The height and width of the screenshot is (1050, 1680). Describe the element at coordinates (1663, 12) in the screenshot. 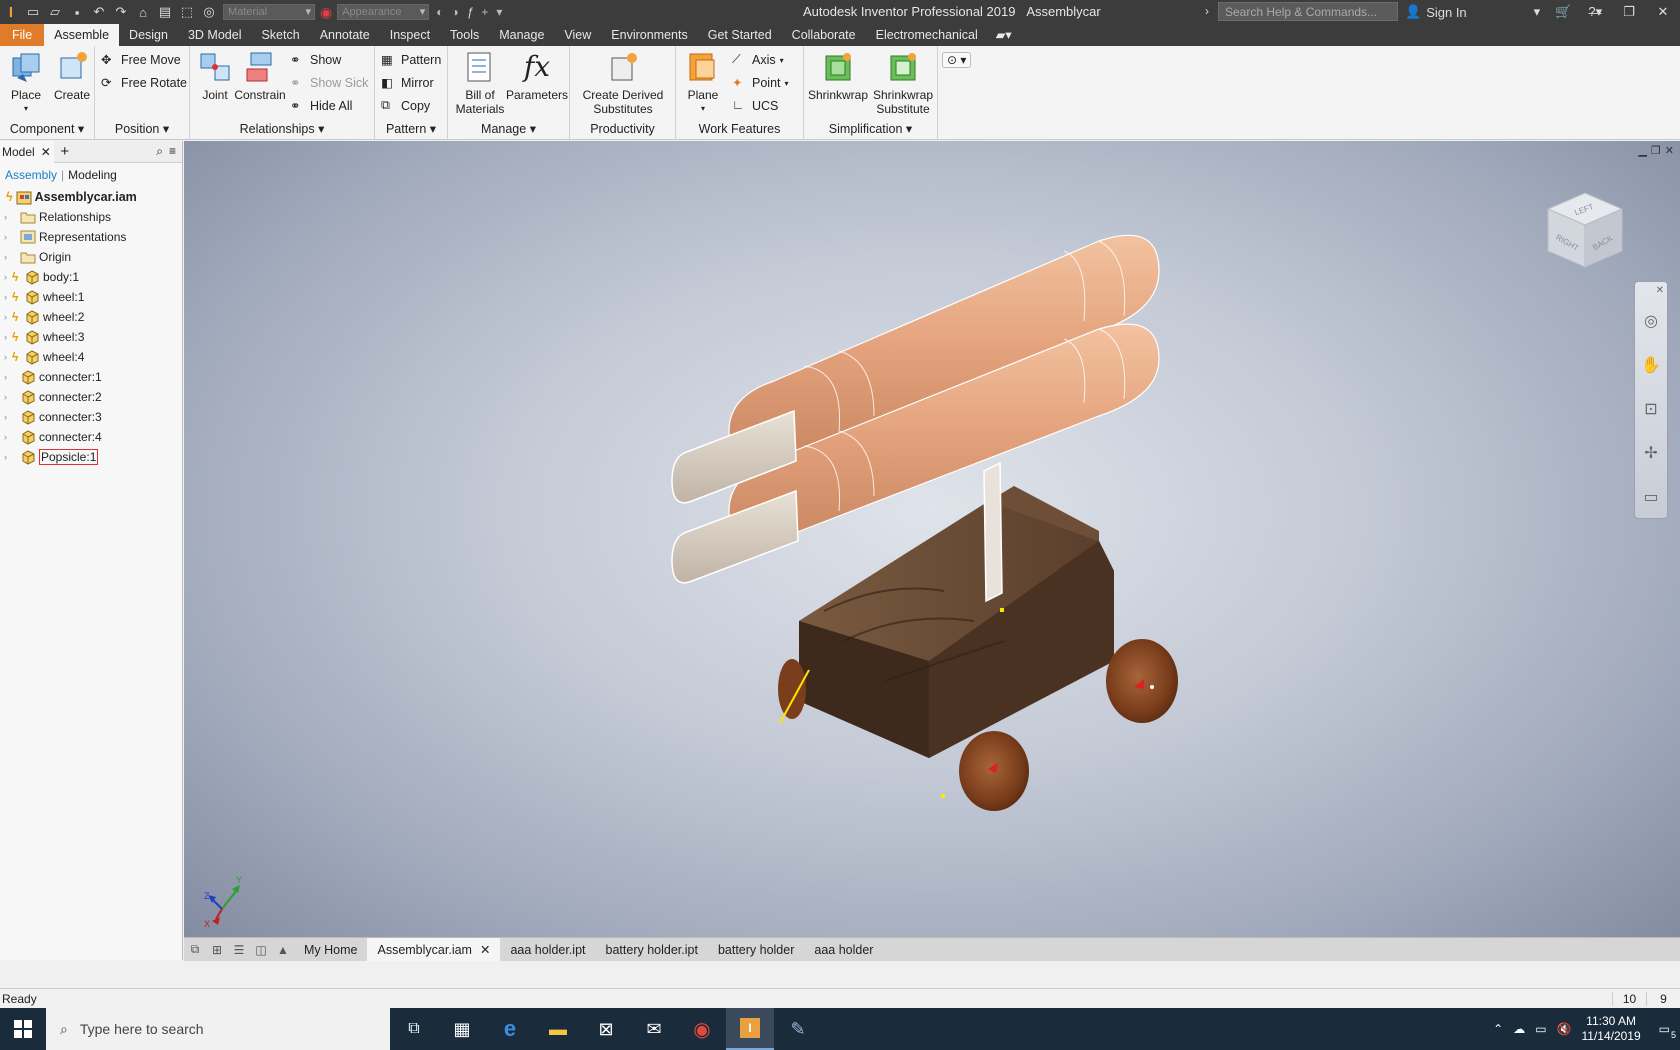

I see `close-icon: ✕` at that location.